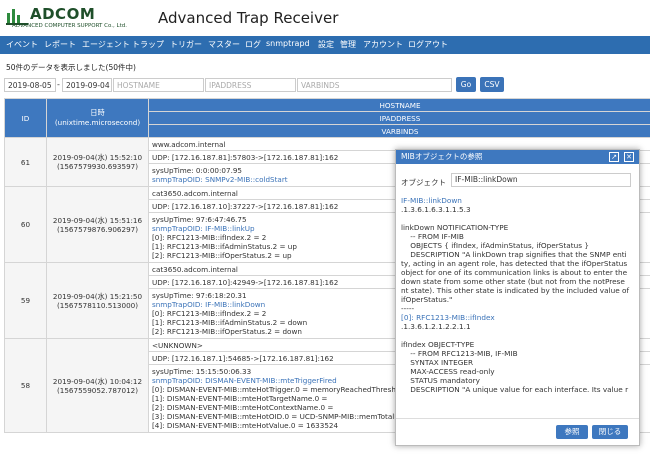 This screenshot has height=454, width=650. Describe the element at coordinates (22, 44) in the screenshot. I see `nav-item-event: イベント` at that location.